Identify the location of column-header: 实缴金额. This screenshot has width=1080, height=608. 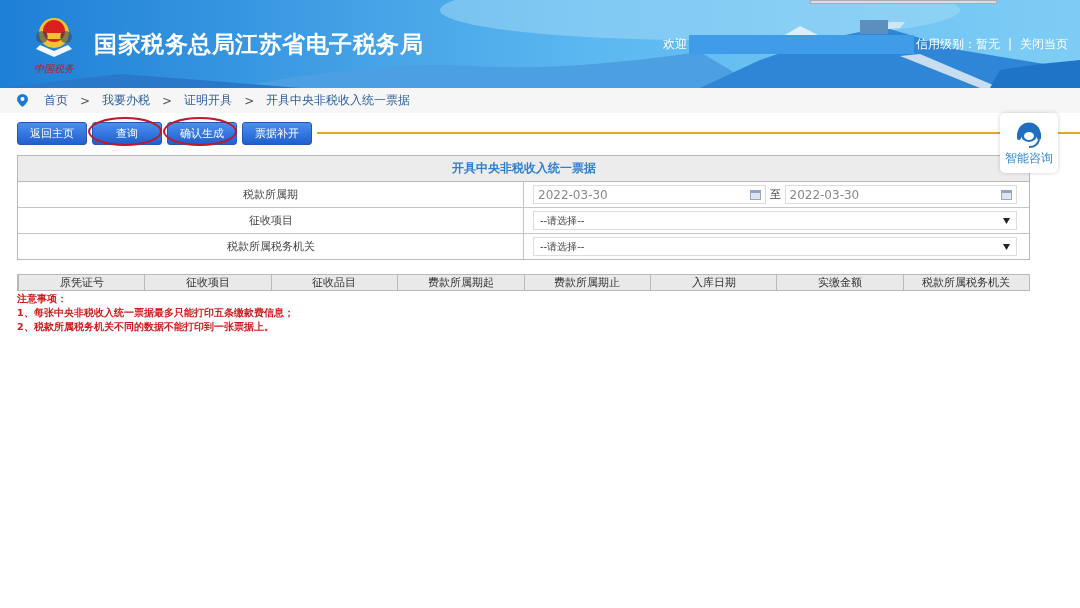
(839, 282).